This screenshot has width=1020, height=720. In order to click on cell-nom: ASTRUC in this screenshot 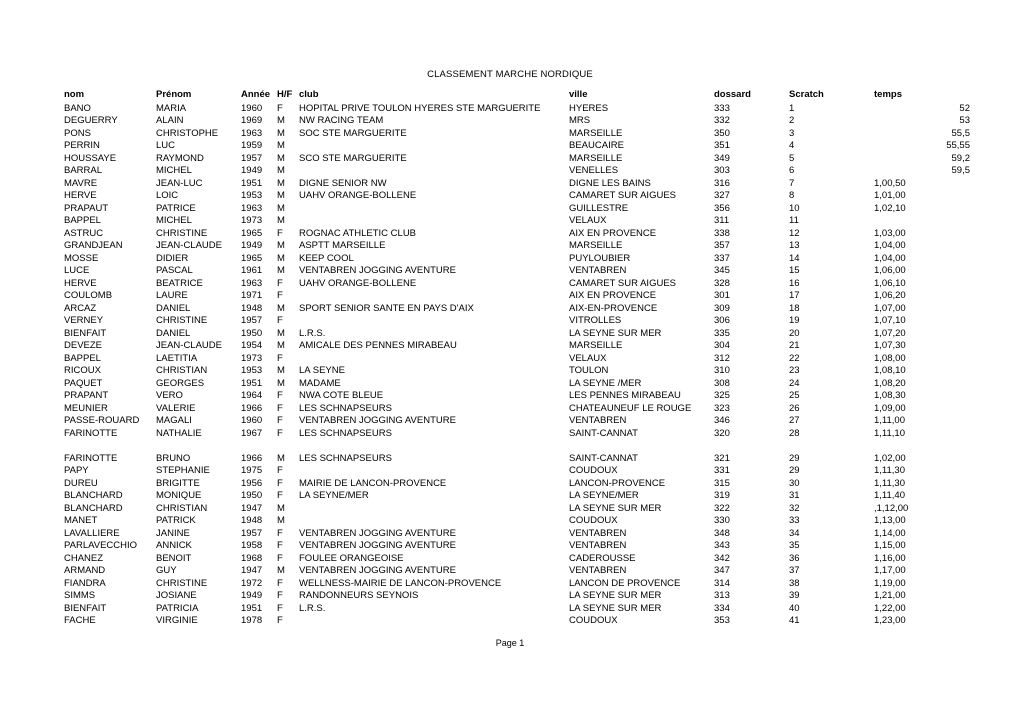, I will do `click(84, 233)`.